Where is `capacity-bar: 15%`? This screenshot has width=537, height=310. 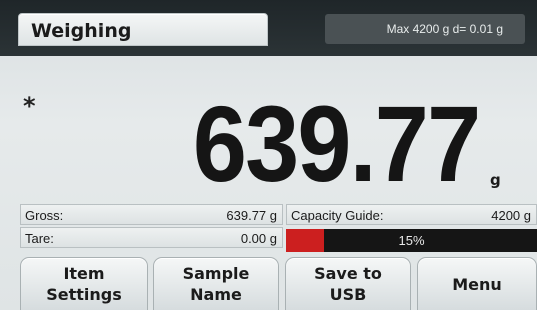
capacity-bar: 15% is located at coordinates (411, 240).